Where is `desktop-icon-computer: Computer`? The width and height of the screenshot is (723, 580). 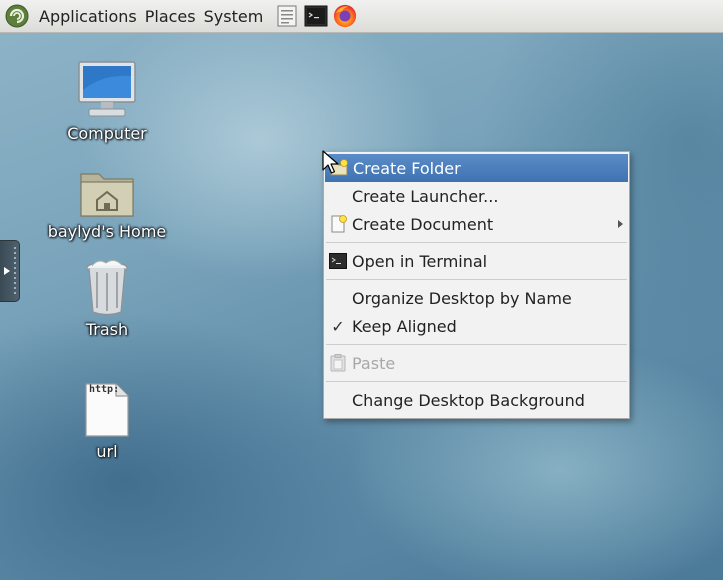
desktop-icon-computer: Computer is located at coordinates (107, 100).